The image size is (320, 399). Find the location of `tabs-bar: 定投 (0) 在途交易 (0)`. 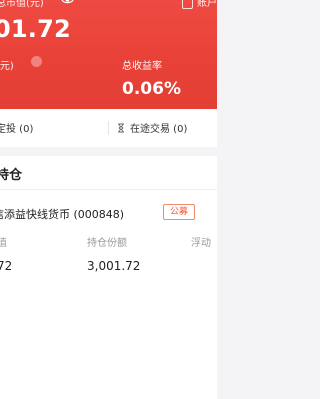

tabs-bar: 定投 (0) 在途交易 (0) is located at coordinates (108, 128).